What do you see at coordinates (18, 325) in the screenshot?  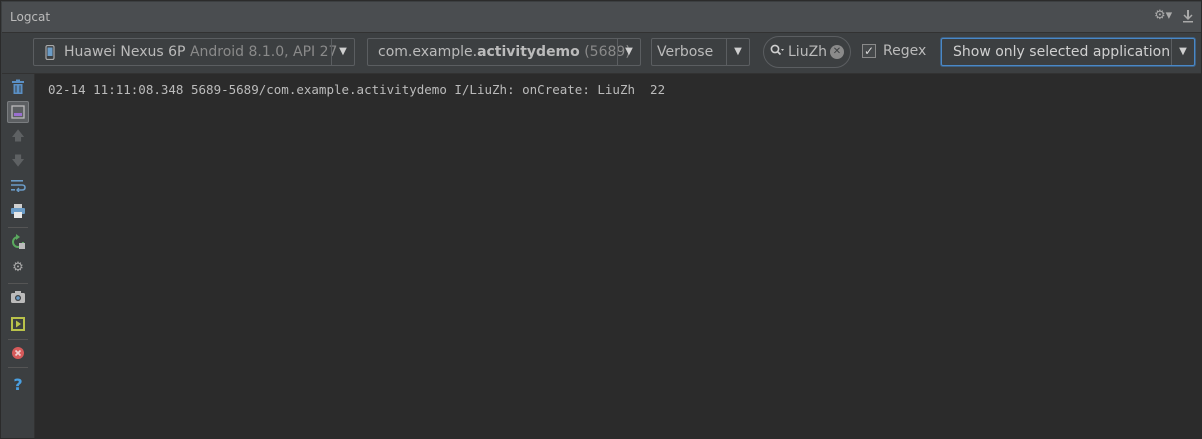 I see `screen-record-icon` at bounding box center [18, 325].